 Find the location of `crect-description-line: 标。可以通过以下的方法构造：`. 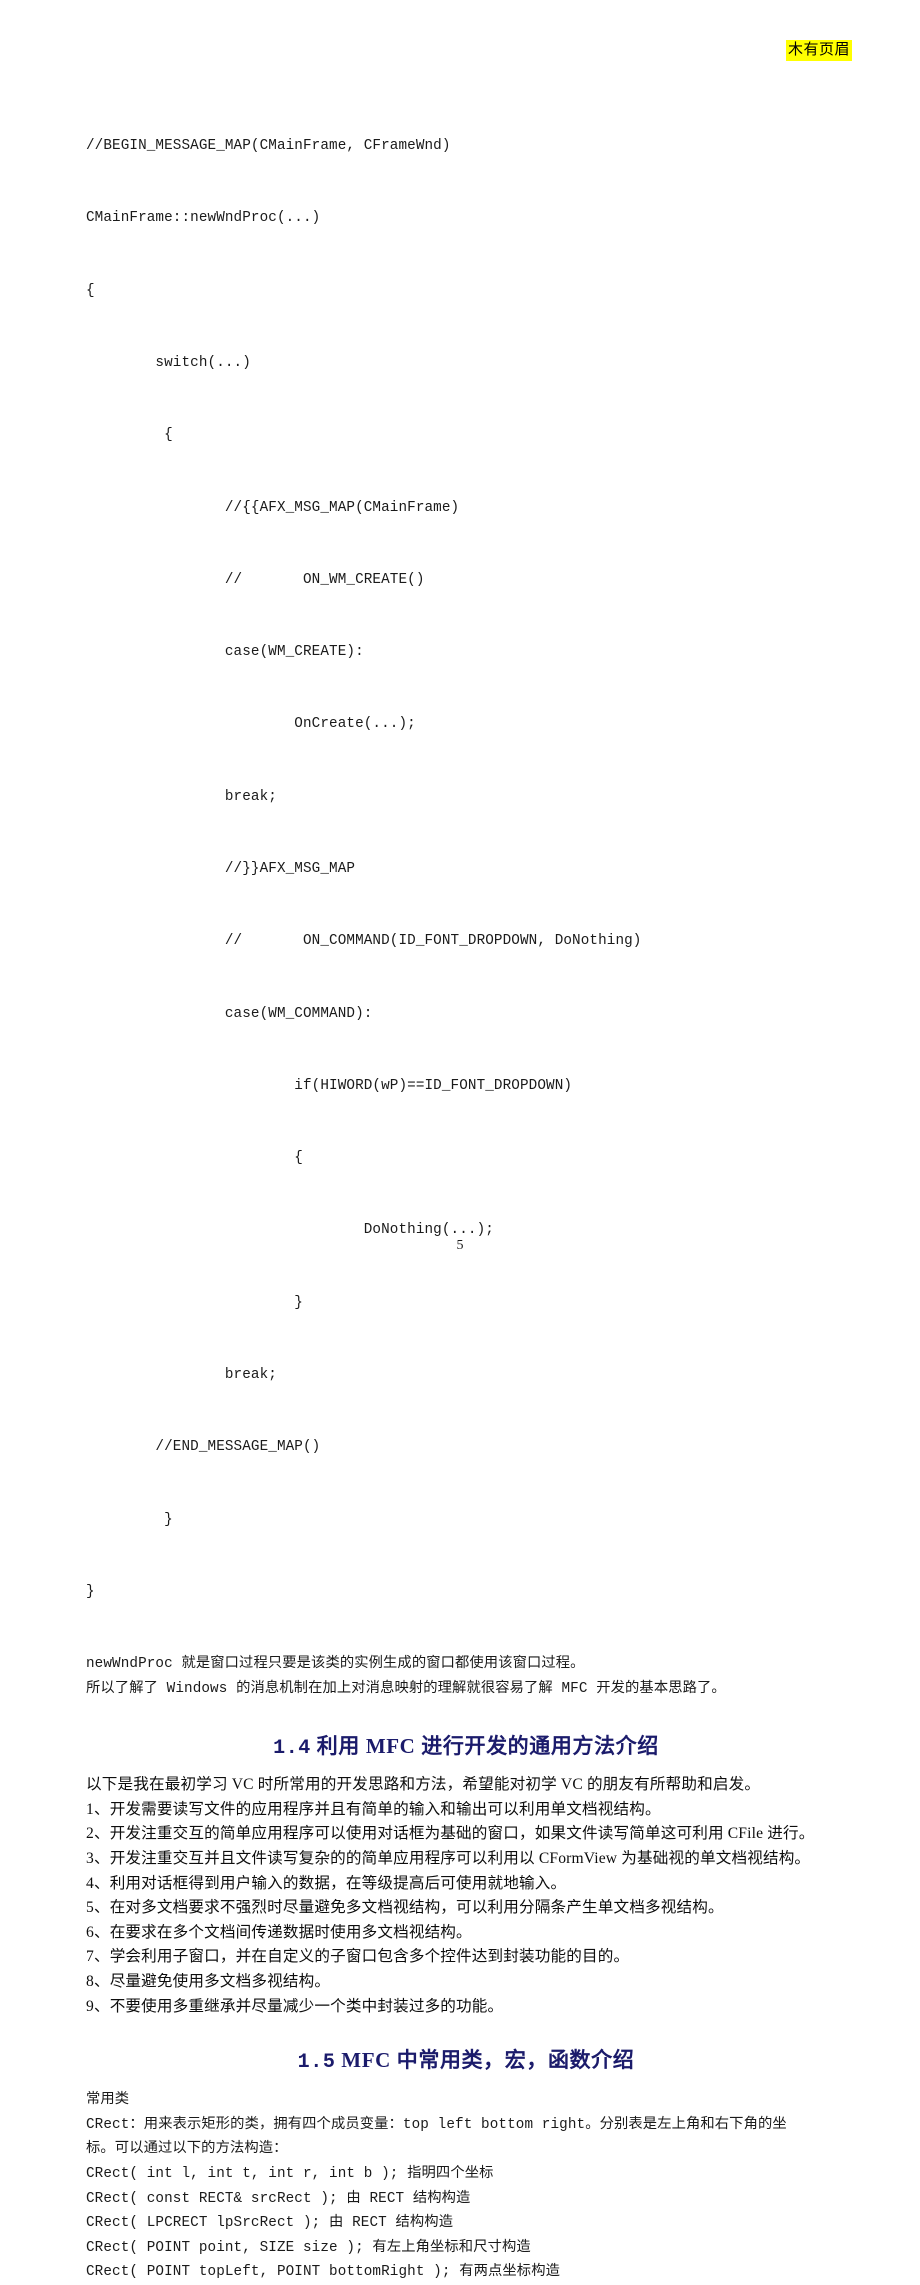

crect-description-line: 标。可以通过以下的方法构造： is located at coordinates (187, 2149).